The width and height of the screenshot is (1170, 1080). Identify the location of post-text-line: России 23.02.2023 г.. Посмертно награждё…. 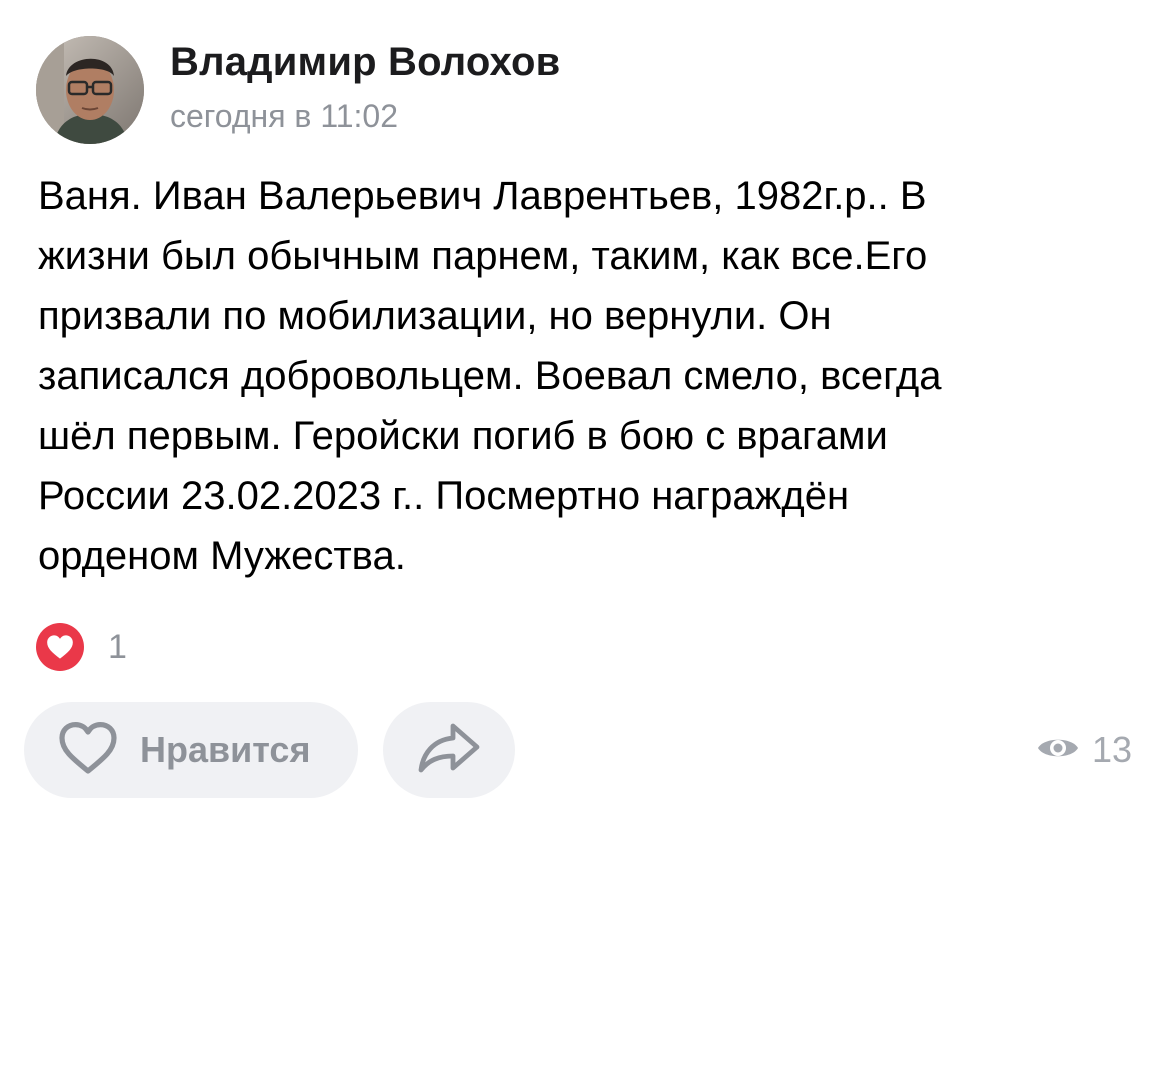
(444, 496).